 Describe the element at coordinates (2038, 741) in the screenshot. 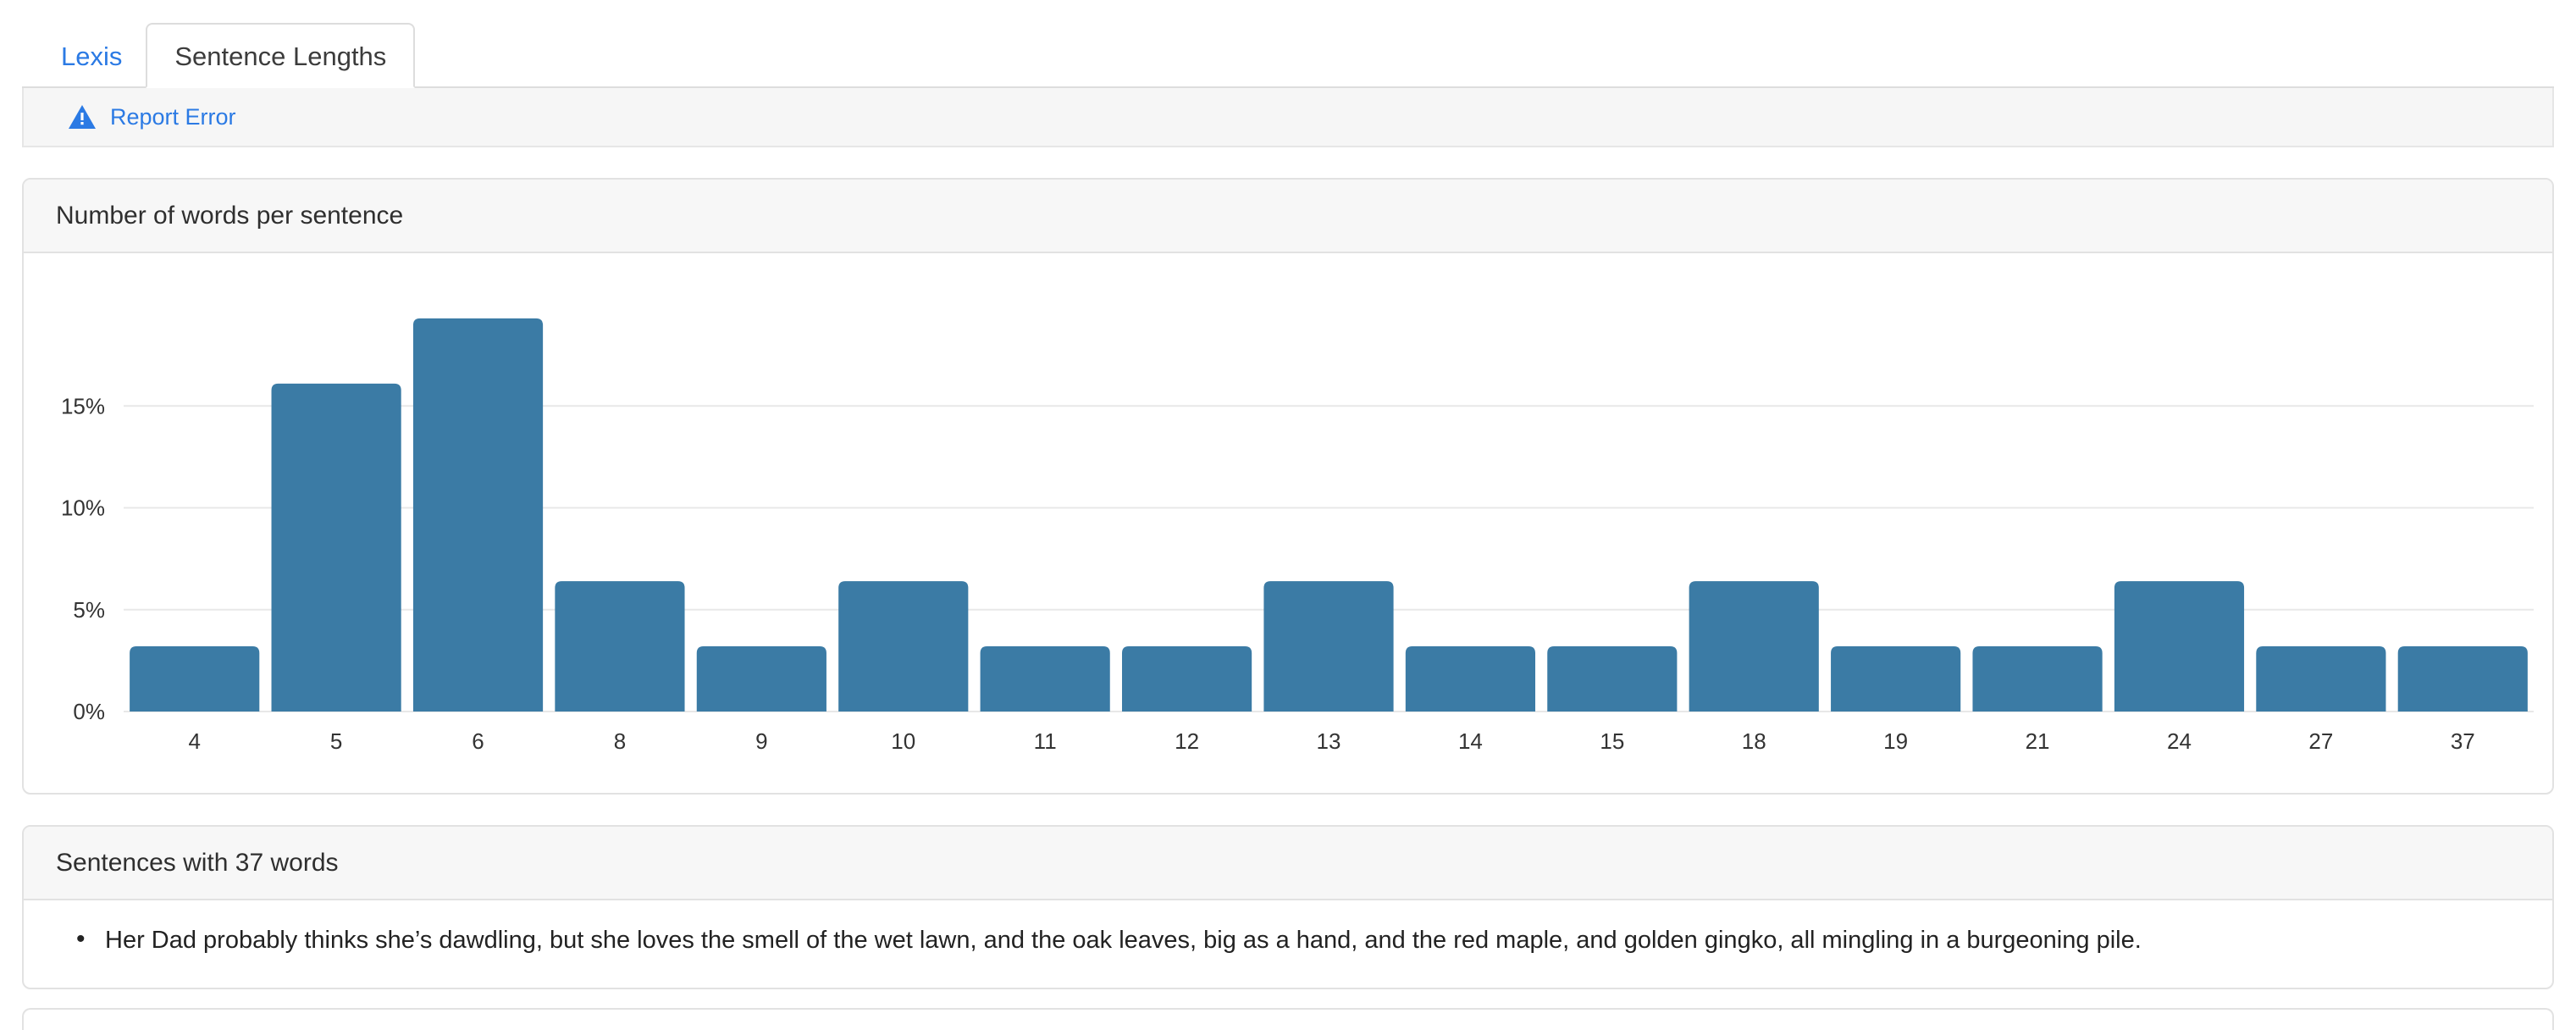

I see `x-axis-tick-label: 21` at that location.